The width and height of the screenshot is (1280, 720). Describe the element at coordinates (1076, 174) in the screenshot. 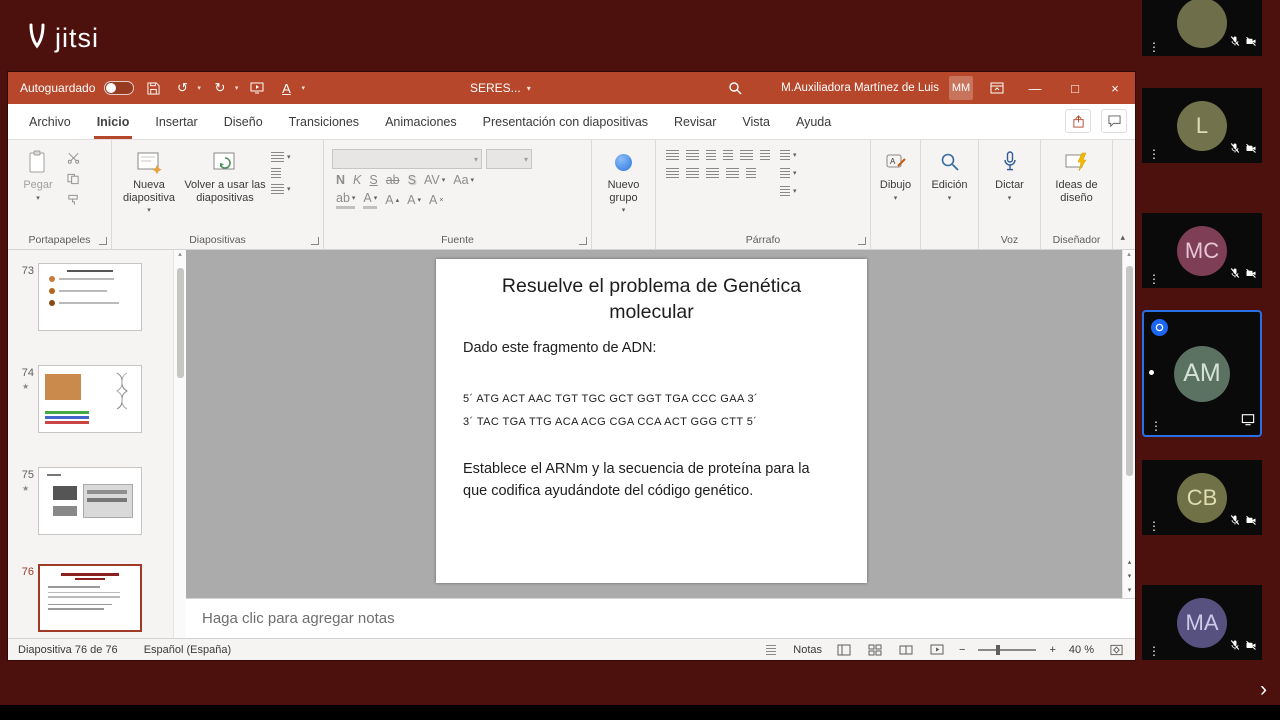

I see `design-ideas-button: Ideas de diseño` at that location.